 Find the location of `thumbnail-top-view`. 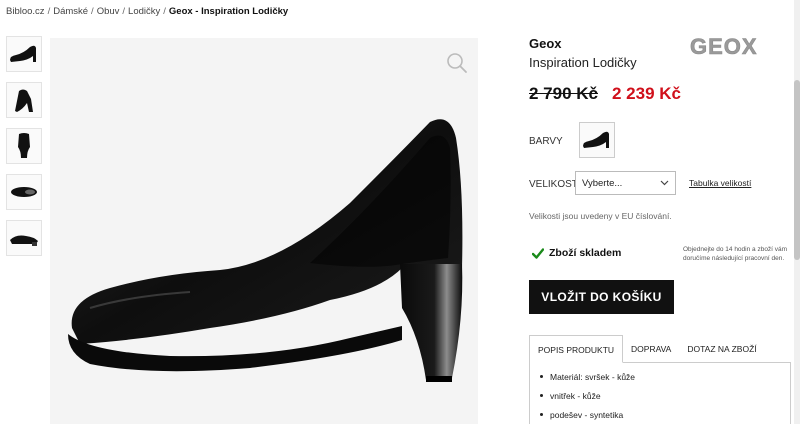

thumbnail-top-view is located at coordinates (24, 192).